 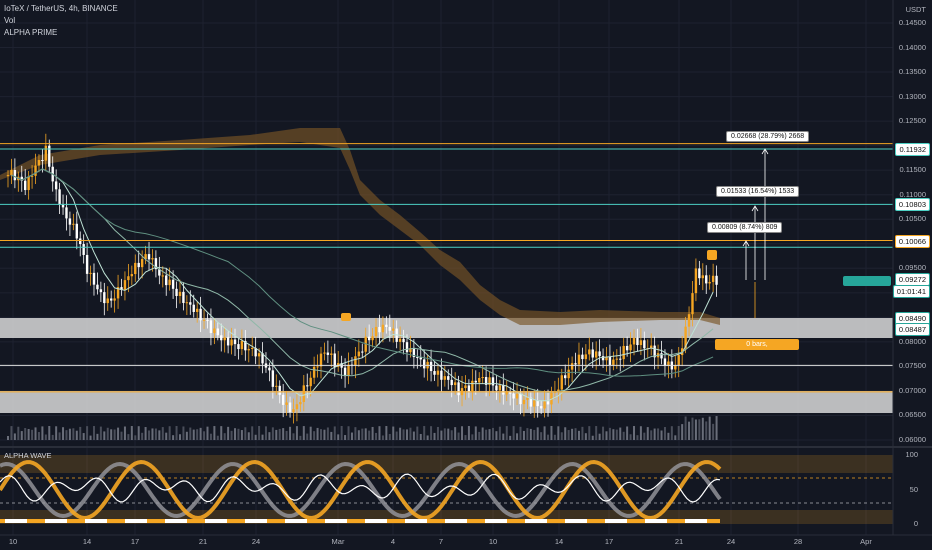 I want to click on pane-separator, so click(x=466, y=447).